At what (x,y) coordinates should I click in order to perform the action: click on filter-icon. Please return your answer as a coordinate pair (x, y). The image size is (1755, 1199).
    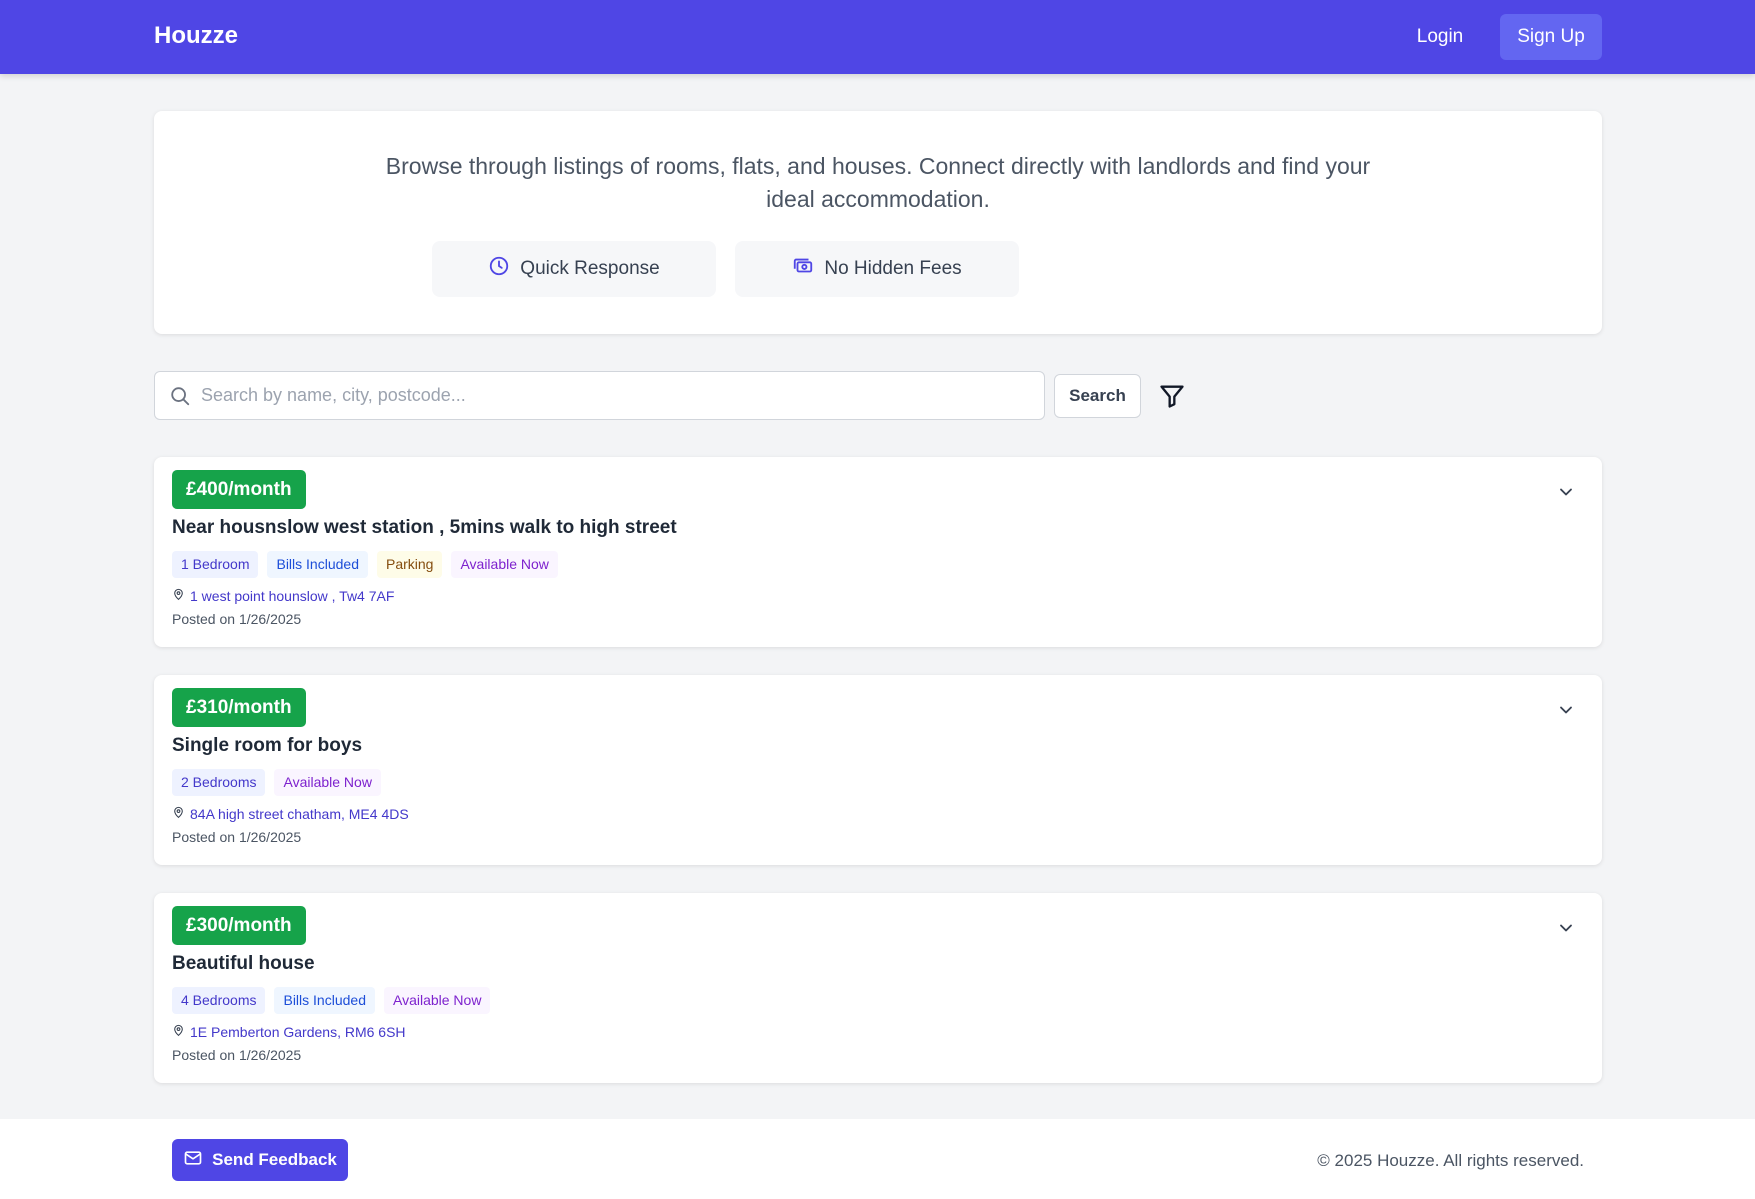
    Looking at the image, I should click on (1172, 396).